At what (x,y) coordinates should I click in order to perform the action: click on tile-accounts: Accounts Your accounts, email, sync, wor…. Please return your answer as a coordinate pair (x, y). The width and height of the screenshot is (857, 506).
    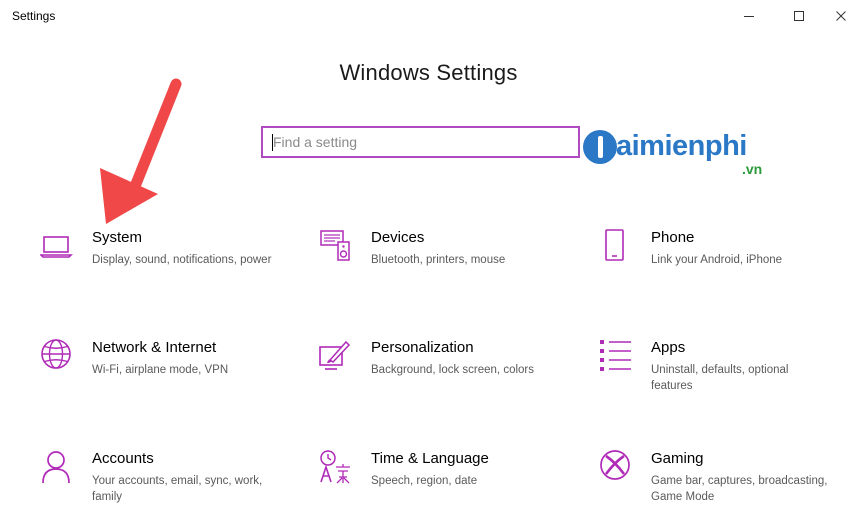
    Looking at the image, I should click on (165, 478).